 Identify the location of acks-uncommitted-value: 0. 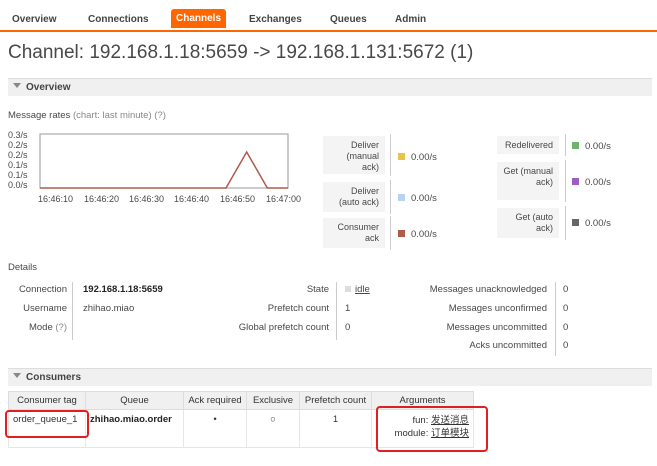
(566, 345).